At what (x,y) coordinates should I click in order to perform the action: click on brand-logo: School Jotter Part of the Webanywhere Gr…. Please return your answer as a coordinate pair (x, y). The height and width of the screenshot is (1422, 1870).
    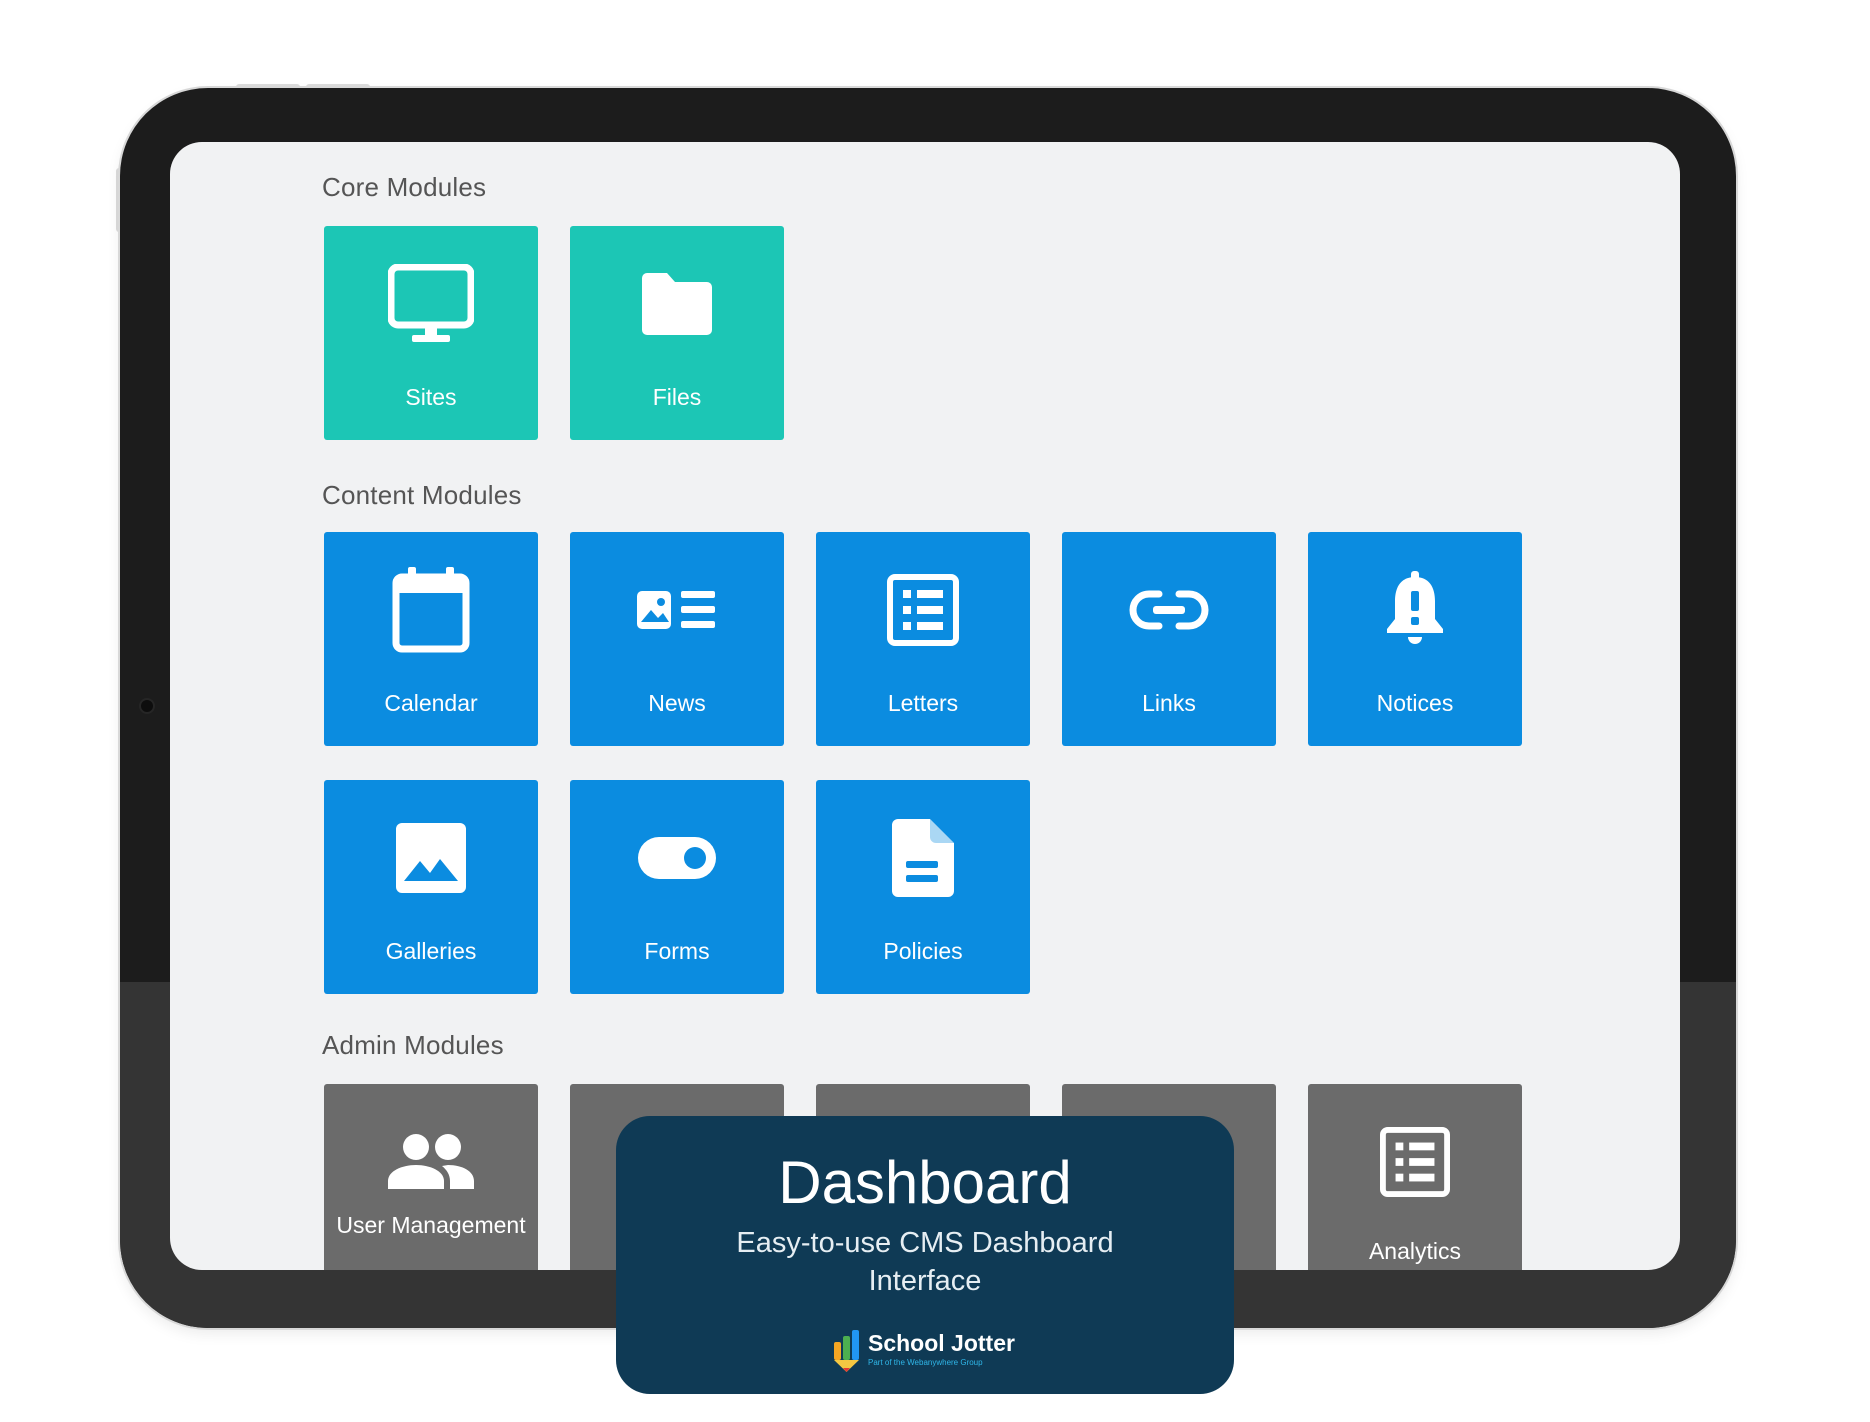
    Looking at the image, I should click on (932, 1351).